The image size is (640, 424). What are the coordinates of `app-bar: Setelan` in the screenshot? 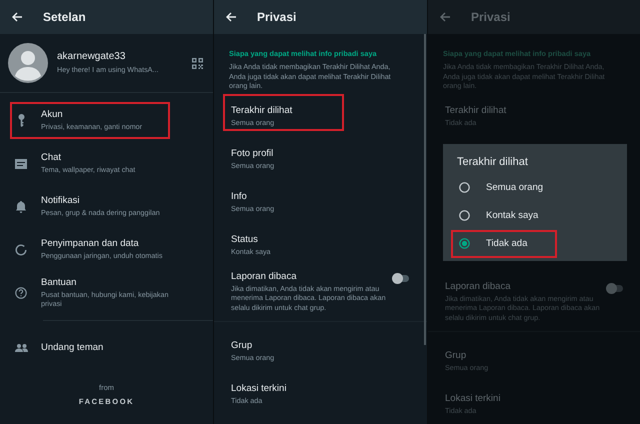 It's located at (106, 17).